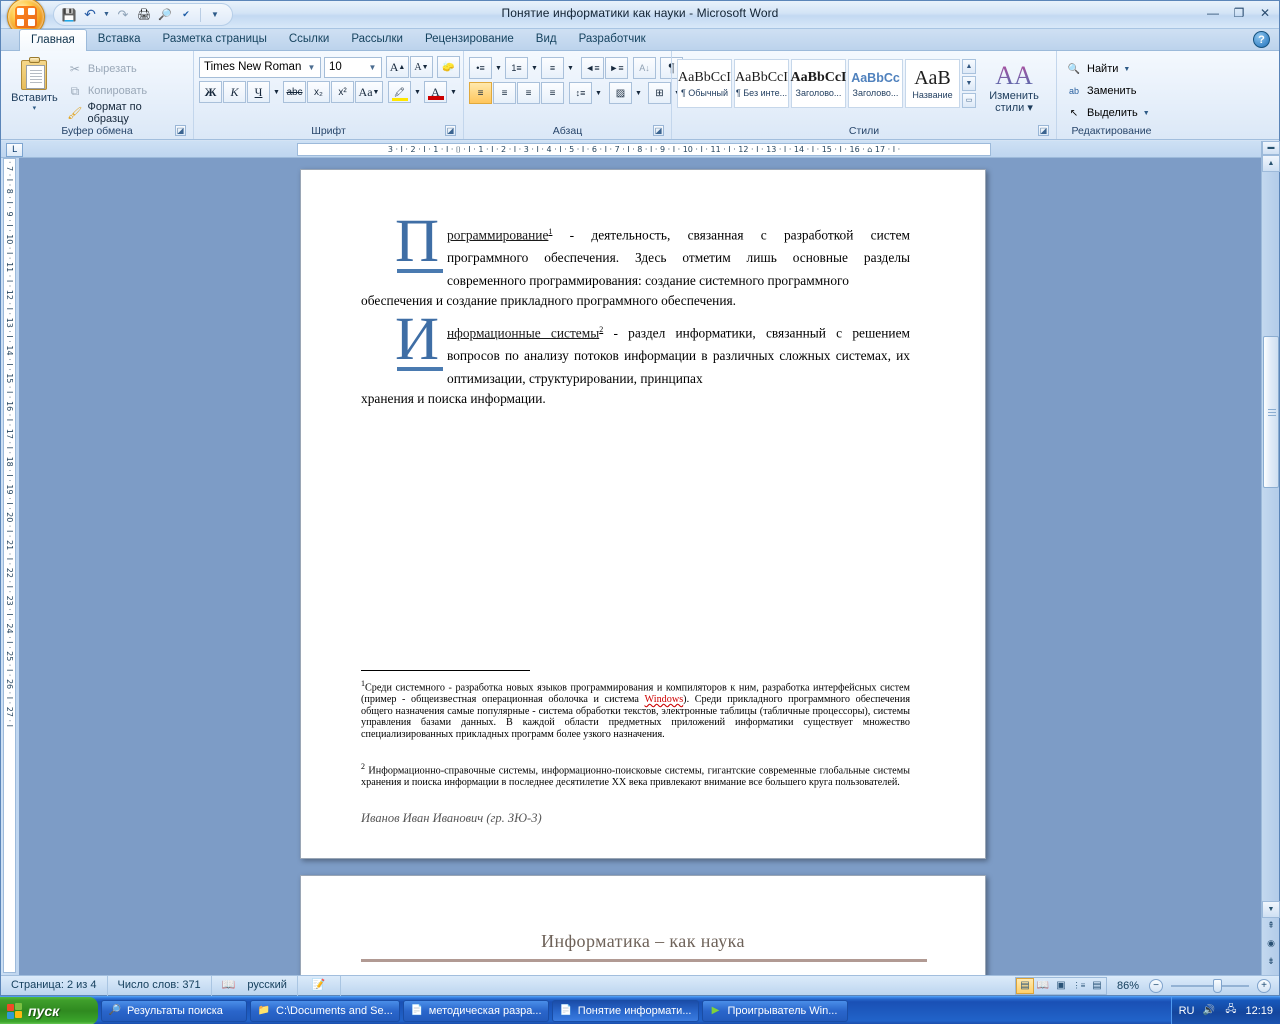 The width and height of the screenshot is (1280, 1024). Describe the element at coordinates (580, 93) in the screenshot. I see `line-spacing-button: ↕≡` at that location.